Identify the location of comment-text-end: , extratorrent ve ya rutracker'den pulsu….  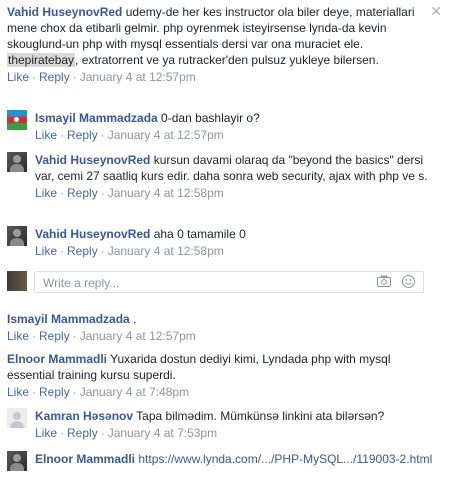
(227, 60).